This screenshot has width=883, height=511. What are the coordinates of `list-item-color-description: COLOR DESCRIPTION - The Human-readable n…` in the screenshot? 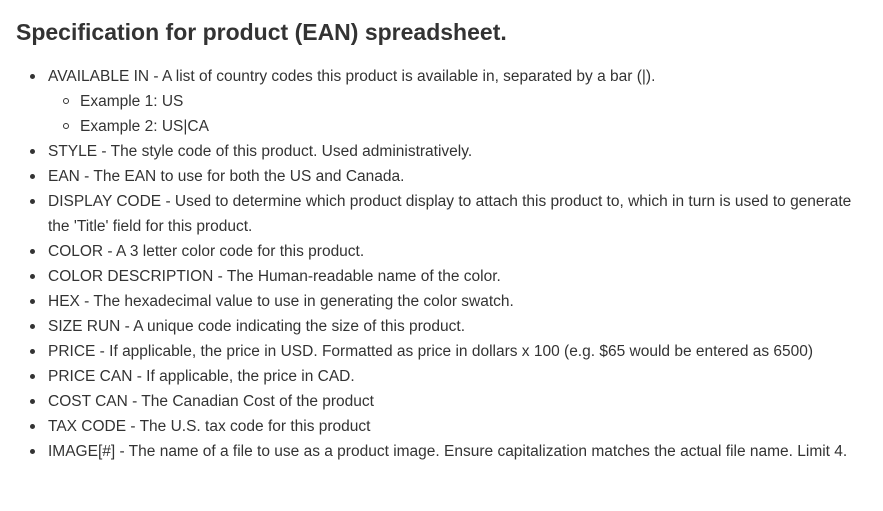 It's located at (449, 276).